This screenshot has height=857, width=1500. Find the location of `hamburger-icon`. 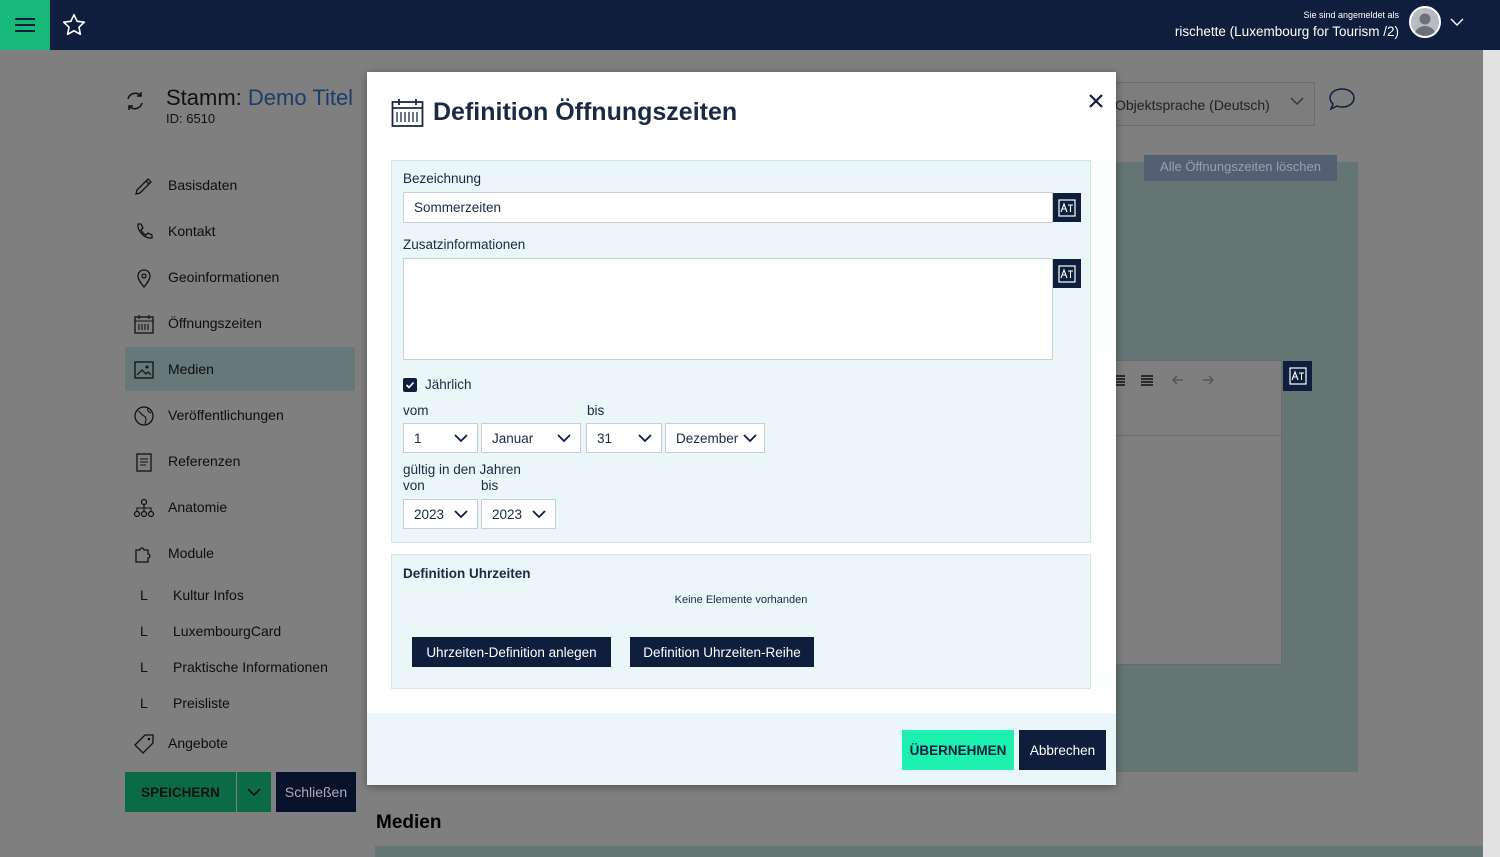

hamburger-icon is located at coordinates (25, 25).